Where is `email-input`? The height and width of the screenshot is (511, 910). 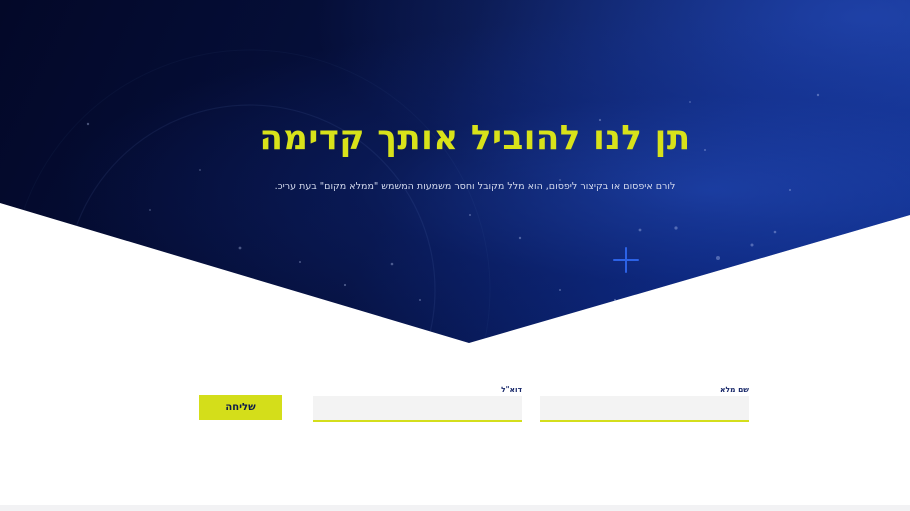 email-input is located at coordinates (417, 409).